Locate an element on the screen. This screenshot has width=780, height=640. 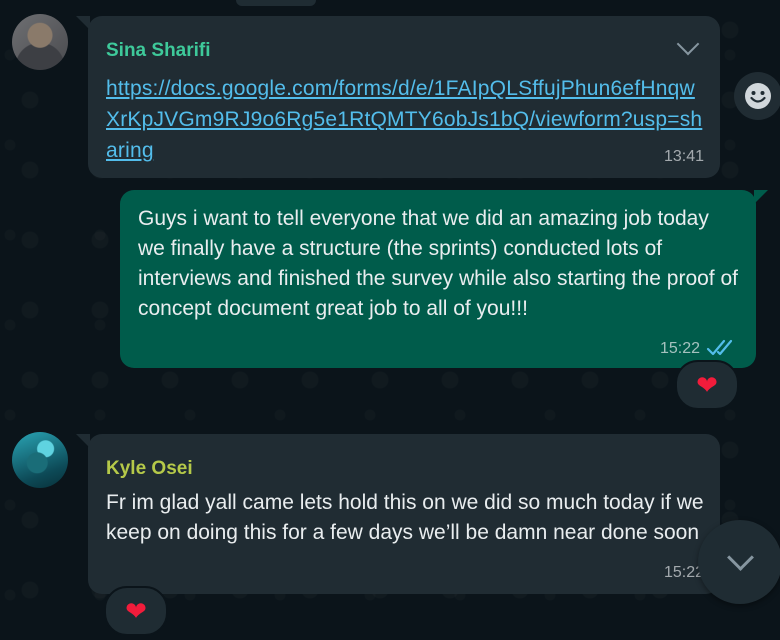
previous-message-edge is located at coordinates (276, 3).